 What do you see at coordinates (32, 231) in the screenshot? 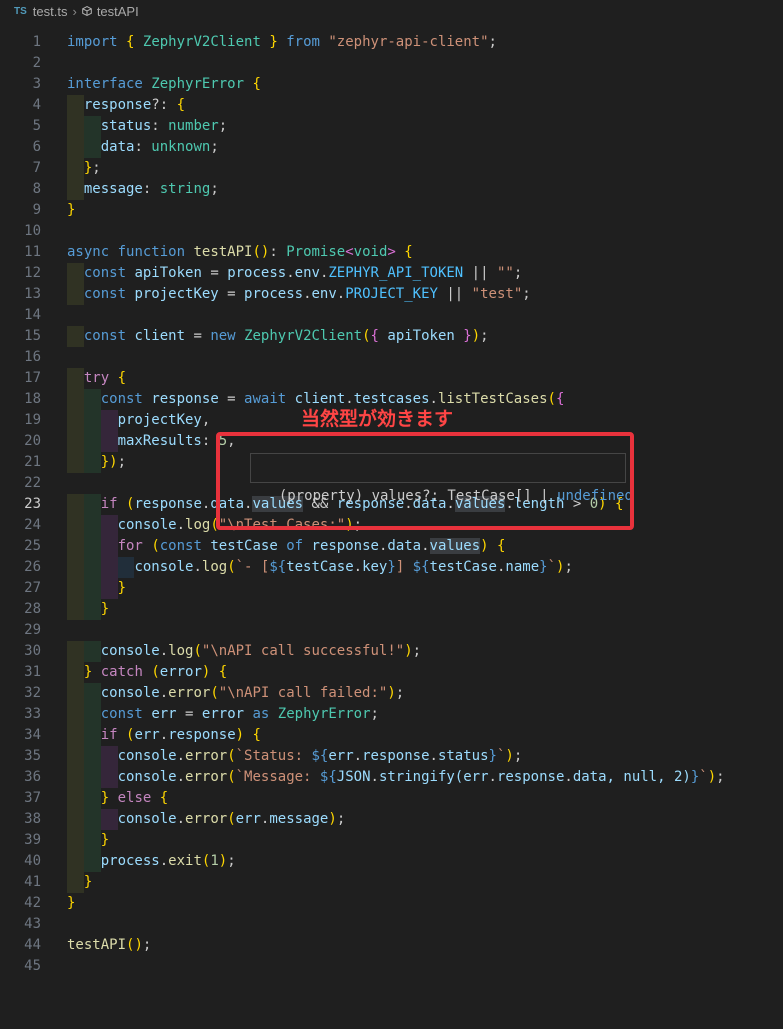
I see `line-number: 10` at bounding box center [32, 231].